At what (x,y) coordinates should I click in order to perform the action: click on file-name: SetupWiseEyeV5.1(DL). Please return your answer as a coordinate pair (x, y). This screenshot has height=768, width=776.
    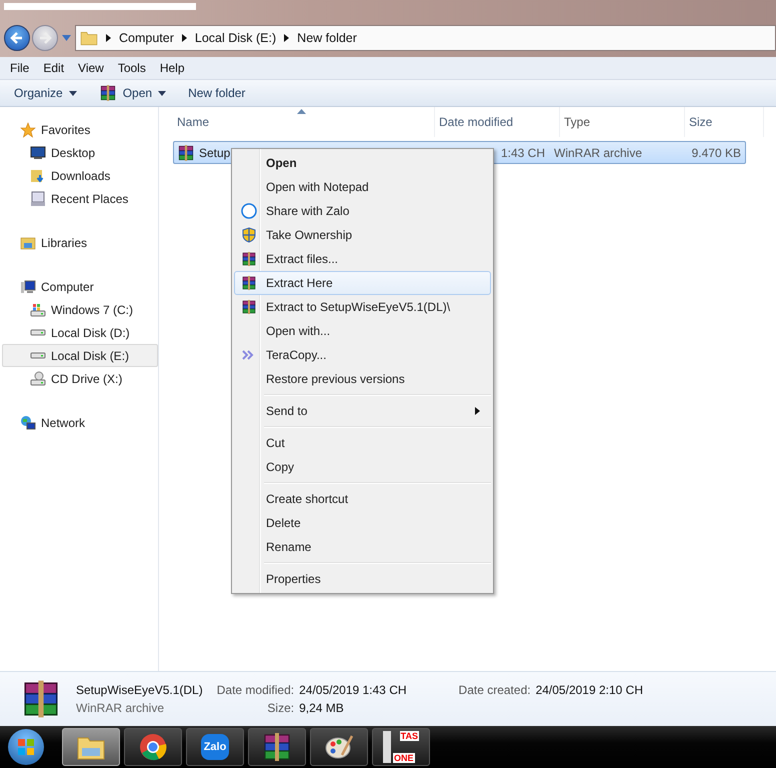
    Looking at the image, I should click on (139, 690).